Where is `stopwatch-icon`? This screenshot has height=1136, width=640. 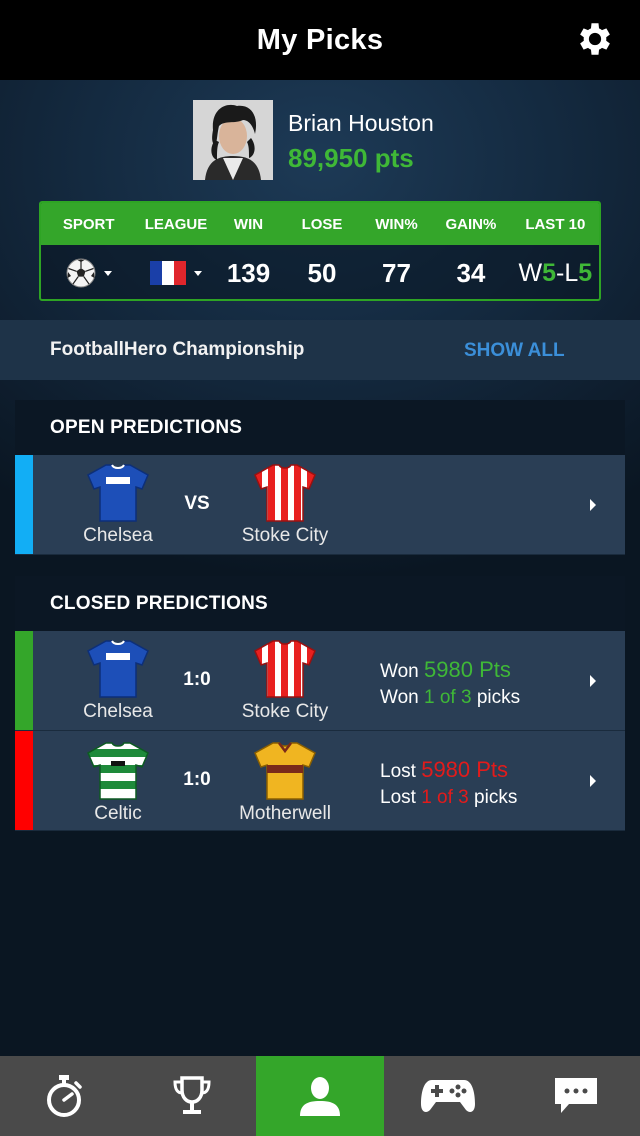 stopwatch-icon is located at coordinates (64, 1096).